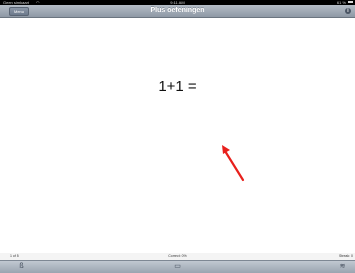  What do you see at coordinates (348, 11) in the screenshot?
I see `info-icon: i` at bounding box center [348, 11].